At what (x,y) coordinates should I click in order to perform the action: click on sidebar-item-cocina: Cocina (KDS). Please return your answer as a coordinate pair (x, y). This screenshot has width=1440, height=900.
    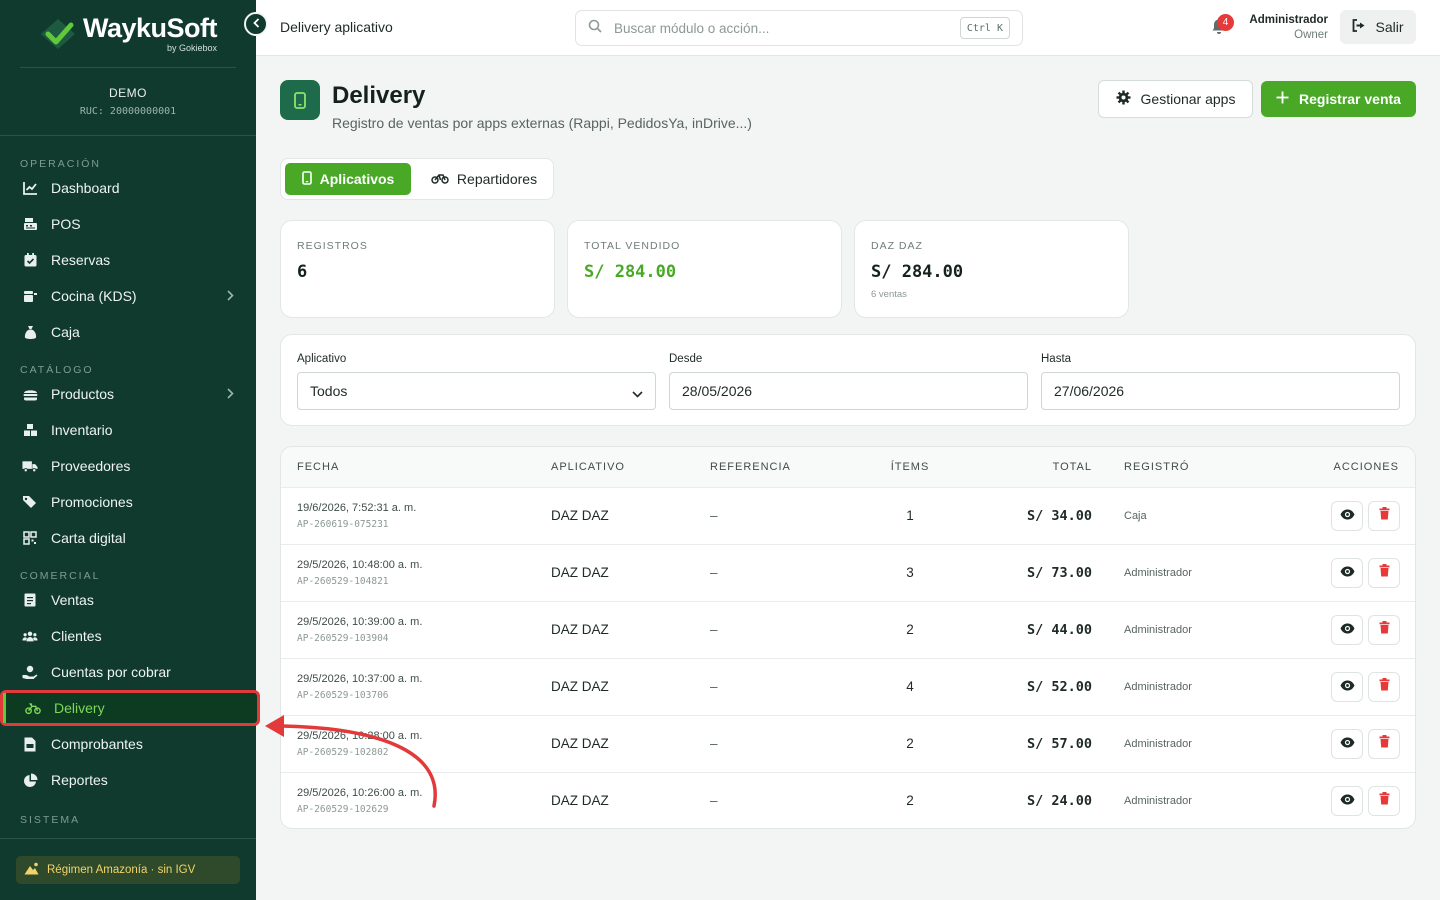
    Looking at the image, I should click on (128, 296).